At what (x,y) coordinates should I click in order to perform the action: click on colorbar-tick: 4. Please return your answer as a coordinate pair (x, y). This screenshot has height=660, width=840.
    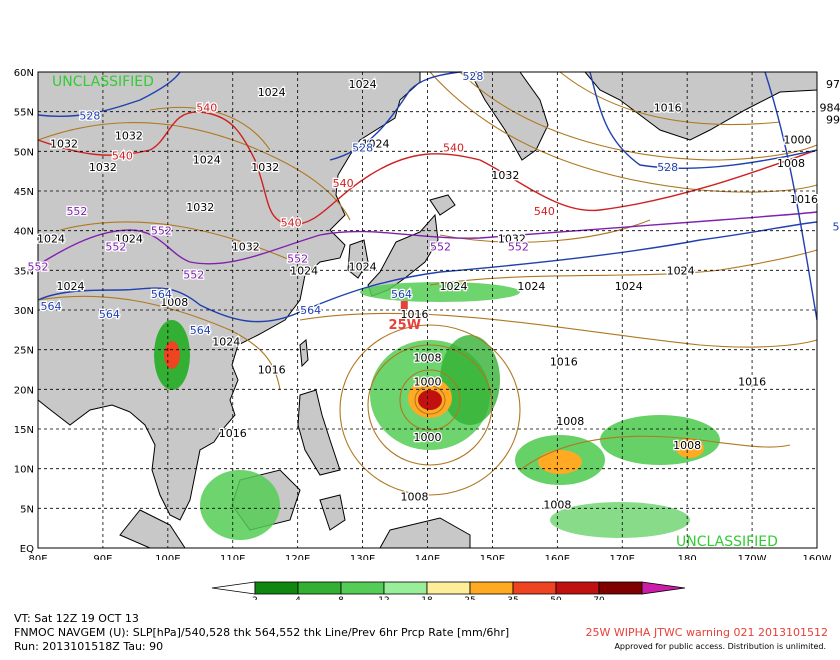
    Looking at the image, I should click on (298, 598).